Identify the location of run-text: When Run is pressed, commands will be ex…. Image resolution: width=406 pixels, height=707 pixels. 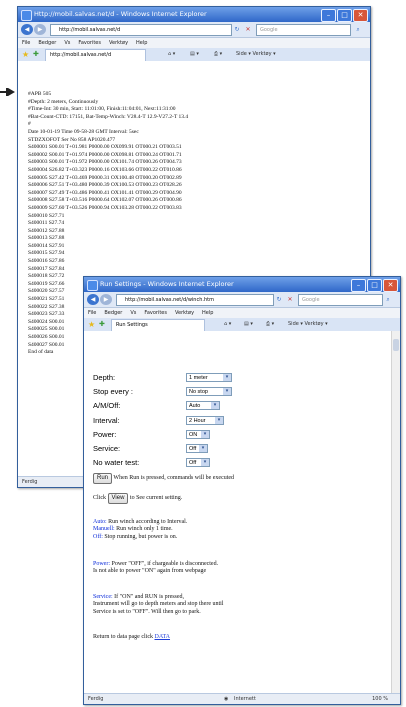
(174, 478).